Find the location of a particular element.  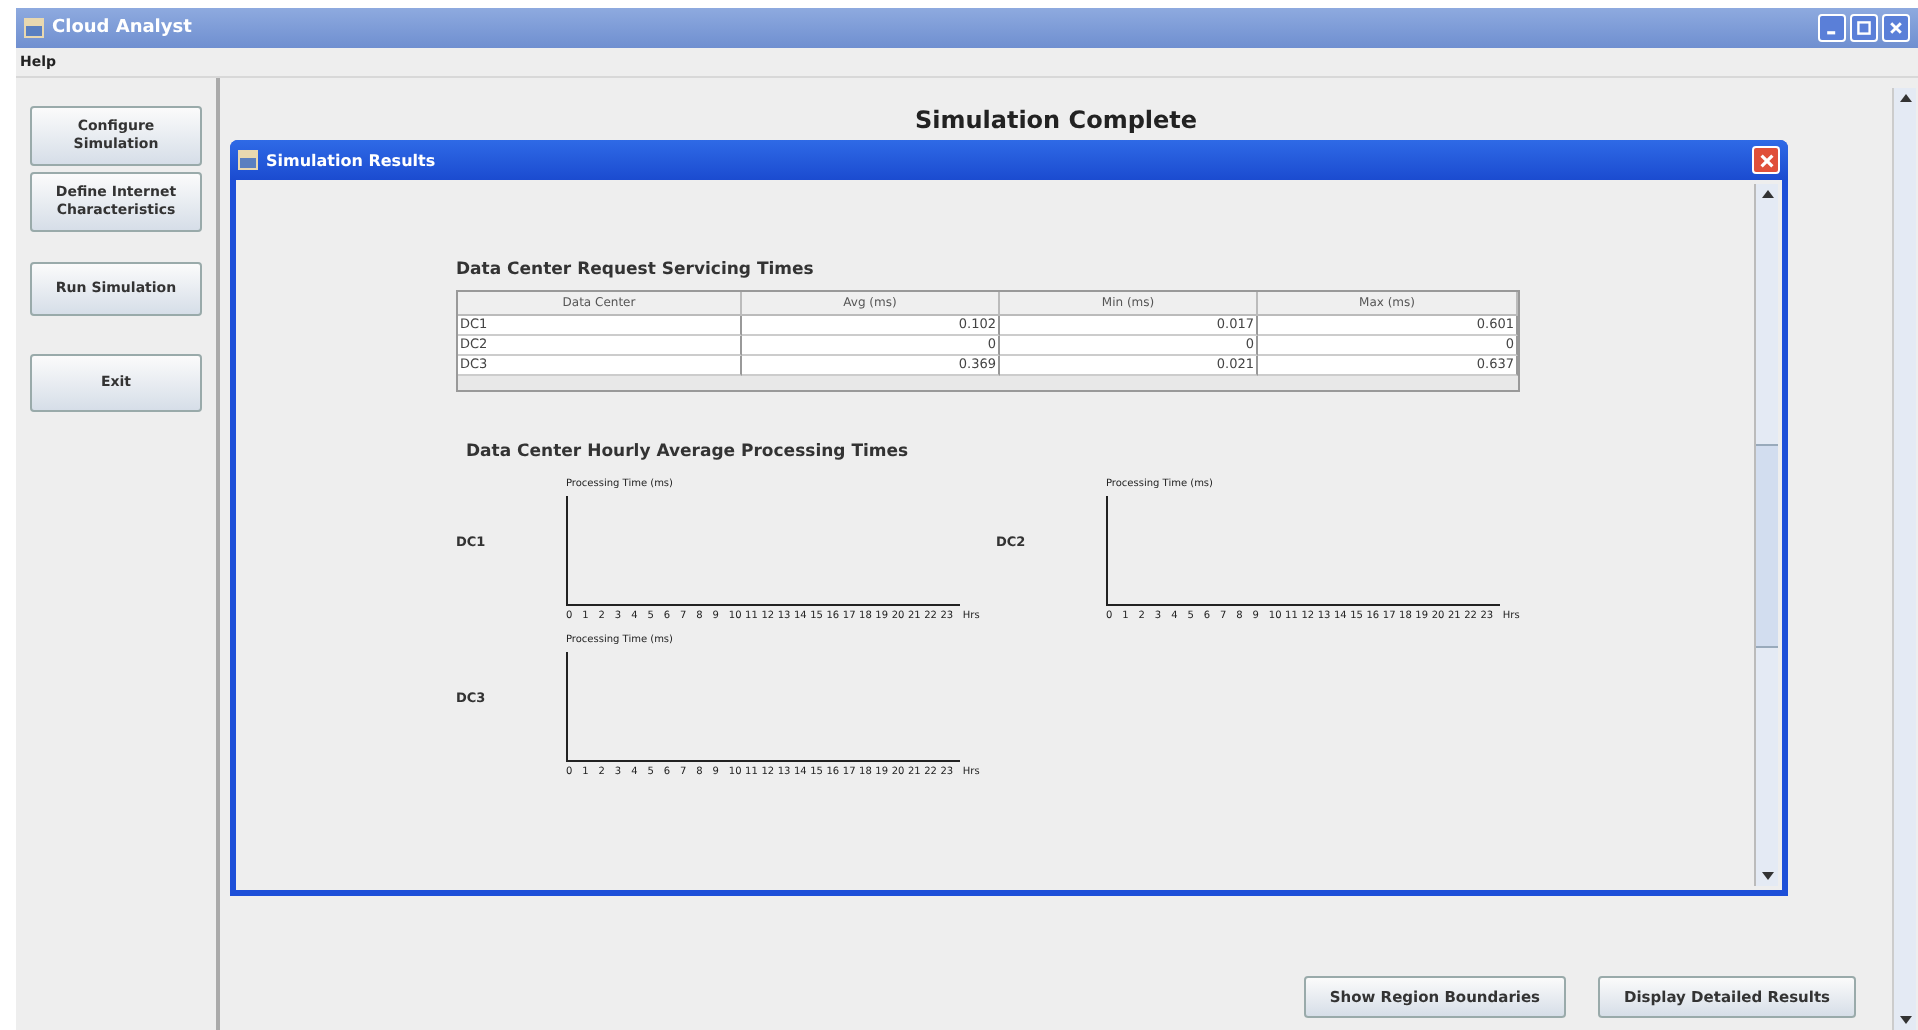

section-title: Data Center Request Servicing Times is located at coordinates (636, 270).